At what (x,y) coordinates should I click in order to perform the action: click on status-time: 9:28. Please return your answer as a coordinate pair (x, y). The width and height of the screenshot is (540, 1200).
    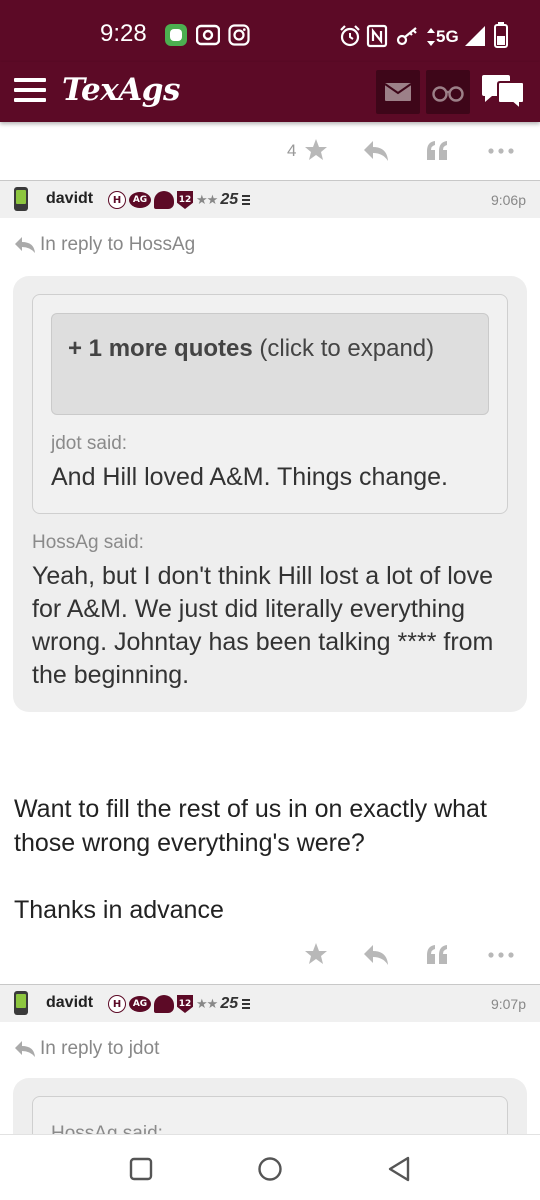
    Looking at the image, I should click on (123, 33).